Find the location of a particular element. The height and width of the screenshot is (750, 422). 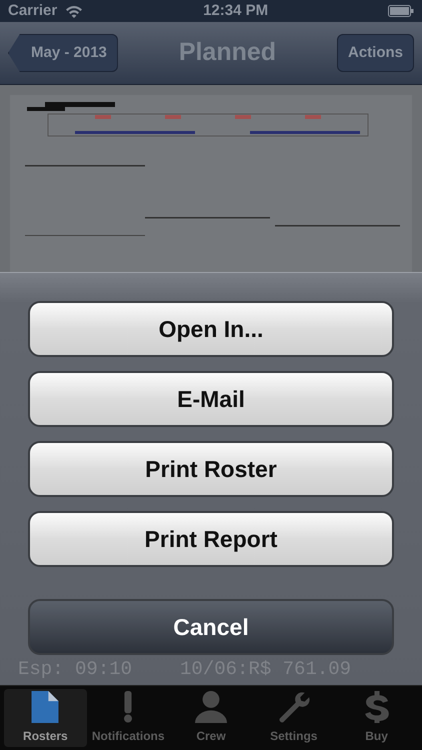

carrier-label: Carrier is located at coordinates (33, 10).